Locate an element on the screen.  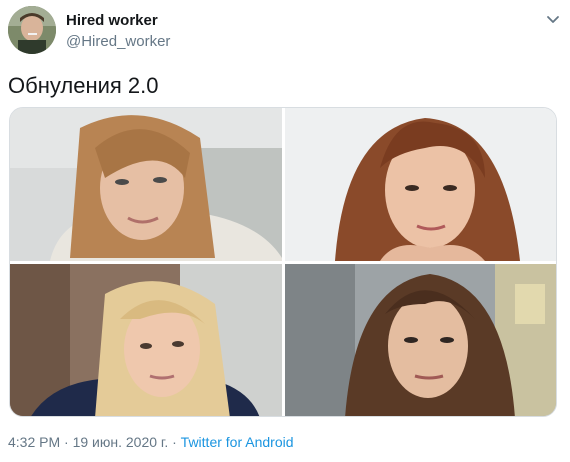
tweet-header: Hired worker @Hired_worker is located at coordinates (285, 31).